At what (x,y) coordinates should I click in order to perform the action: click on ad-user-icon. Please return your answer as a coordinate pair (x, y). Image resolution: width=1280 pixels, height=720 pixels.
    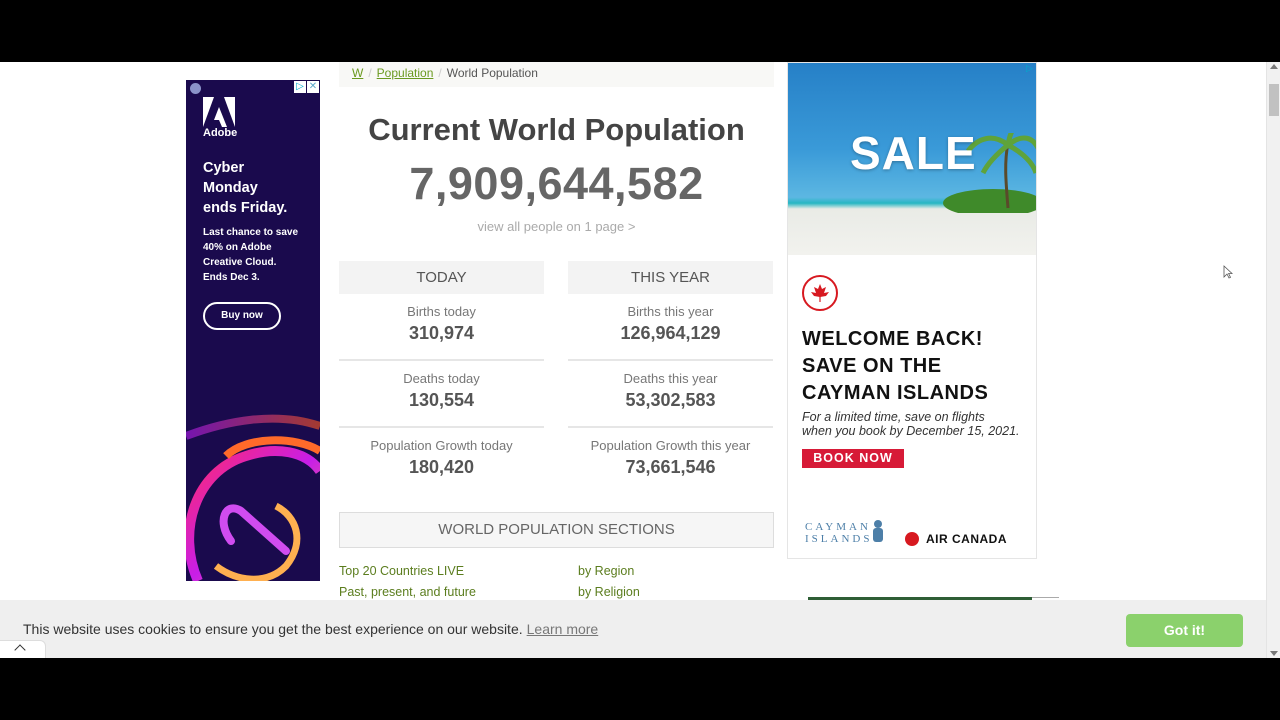
    Looking at the image, I should click on (195, 88).